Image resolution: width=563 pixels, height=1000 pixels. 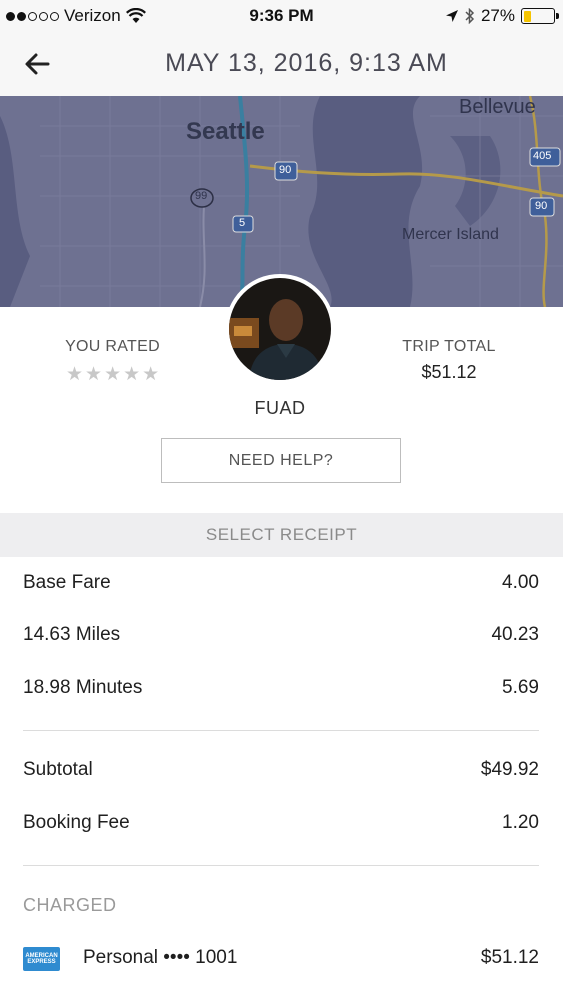 What do you see at coordinates (70, 905) in the screenshot?
I see `charged-label: CHARGED` at bounding box center [70, 905].